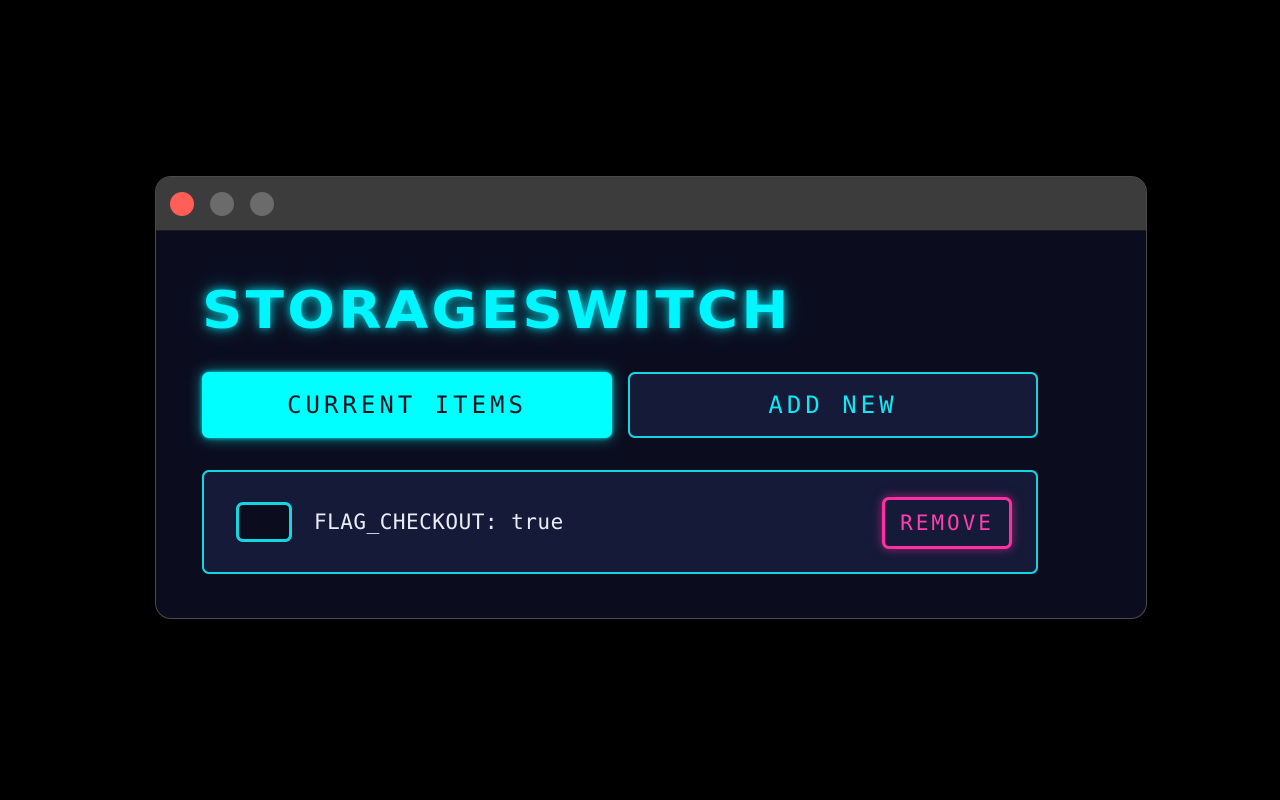 The image size is (1280, 800). Describe the element at coordinates (620, 522) in the screenshot. I see `list-item: FLAG_CHECKOUT: true REMOVE` at that location.